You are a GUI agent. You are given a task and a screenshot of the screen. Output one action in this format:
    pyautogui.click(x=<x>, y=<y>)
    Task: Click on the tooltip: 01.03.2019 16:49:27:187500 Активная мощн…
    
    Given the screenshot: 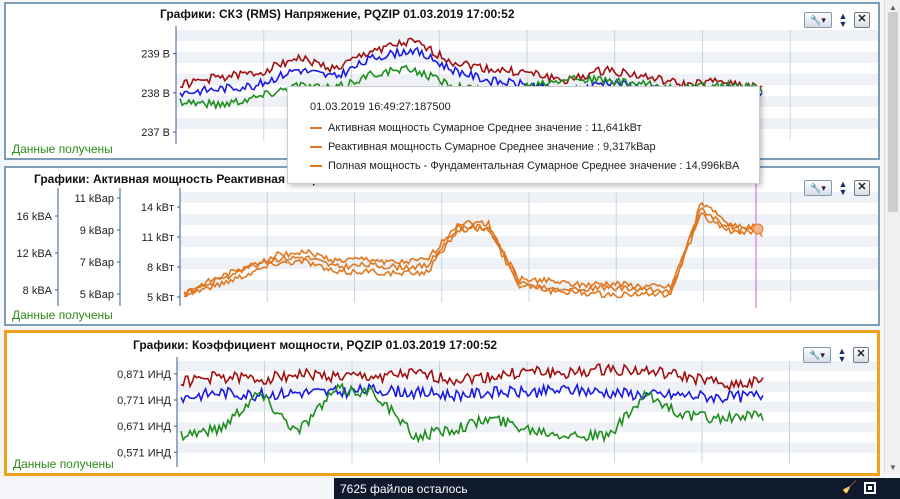 What is the action you would take?
    pyautogui.click(x=523, y=135)
    